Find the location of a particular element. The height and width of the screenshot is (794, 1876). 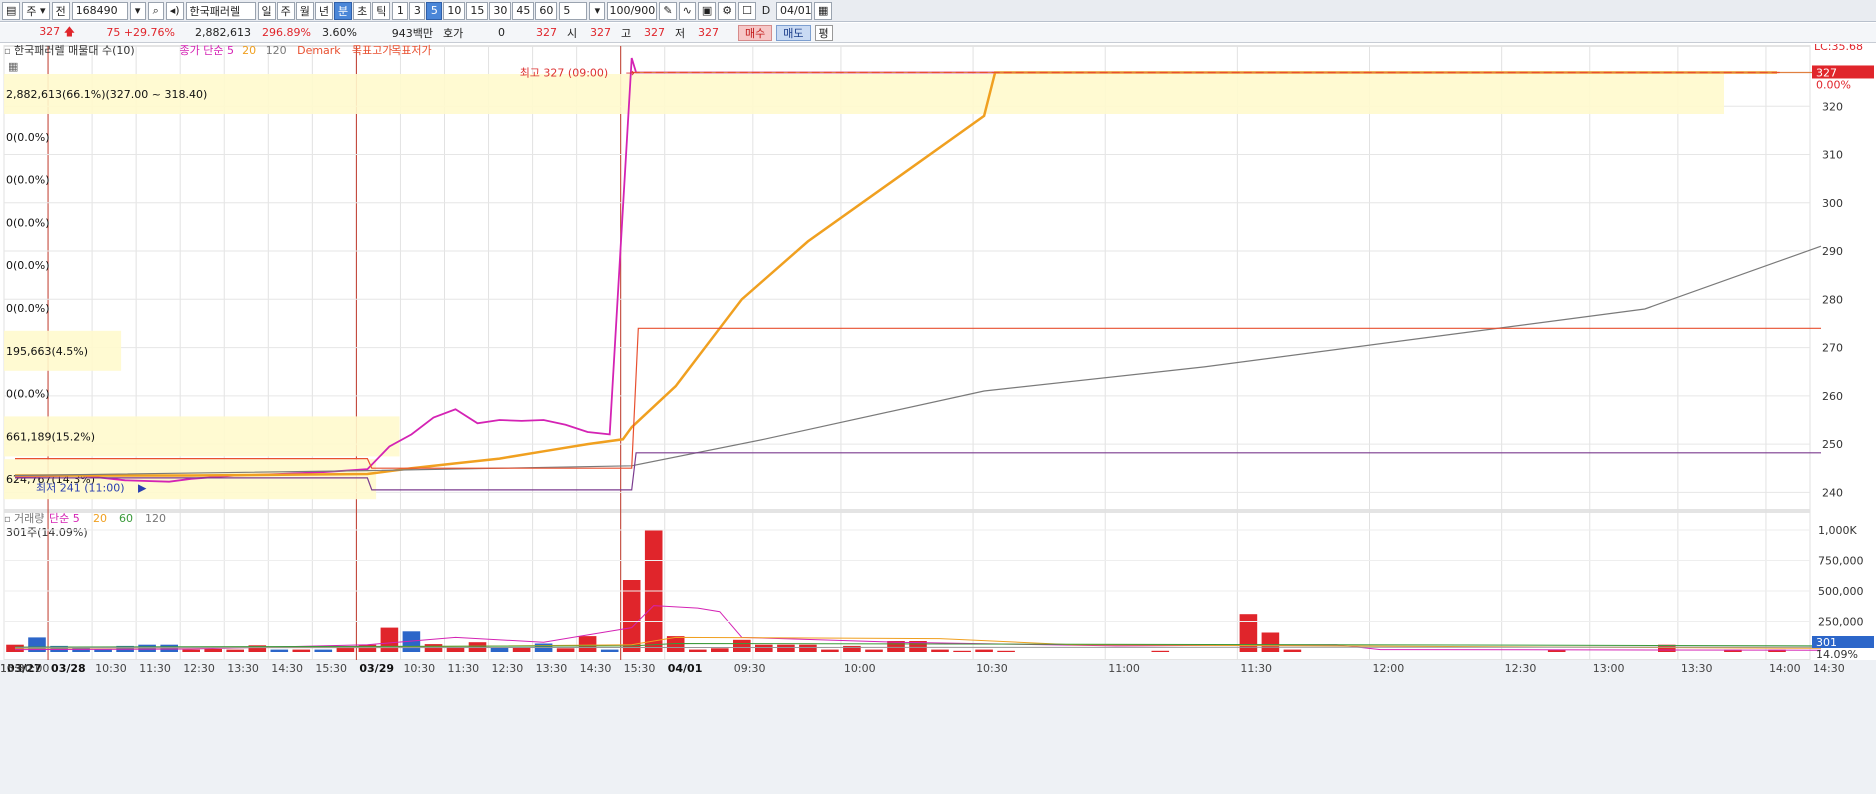

interval-button-10: 10 is located at coordinates (454, 10).